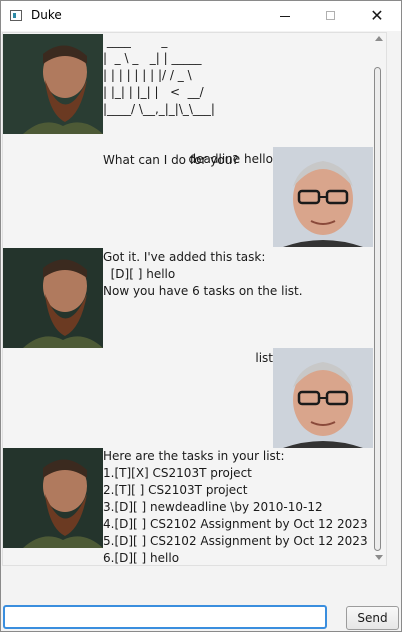  I want to click on send-button: Send, so click(372, 618).